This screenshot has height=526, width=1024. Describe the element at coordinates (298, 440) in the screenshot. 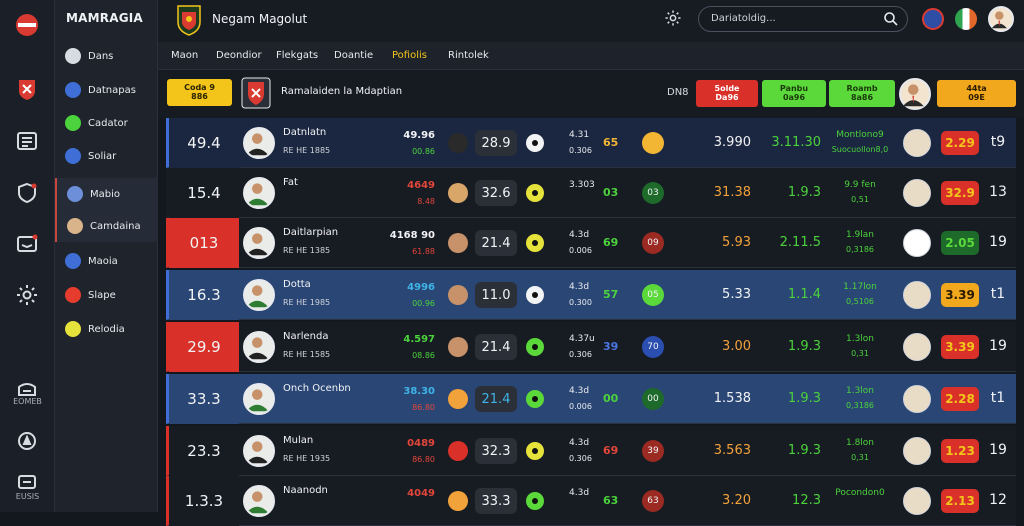

I see `player-name: Mulan` at that location.